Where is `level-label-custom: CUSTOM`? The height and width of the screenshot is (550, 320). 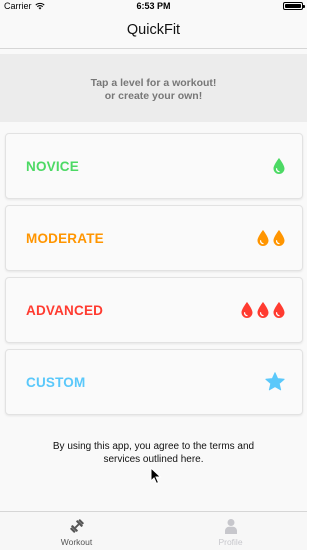
level-label-custom: CUSTOM is located at coordinates (56, 382).